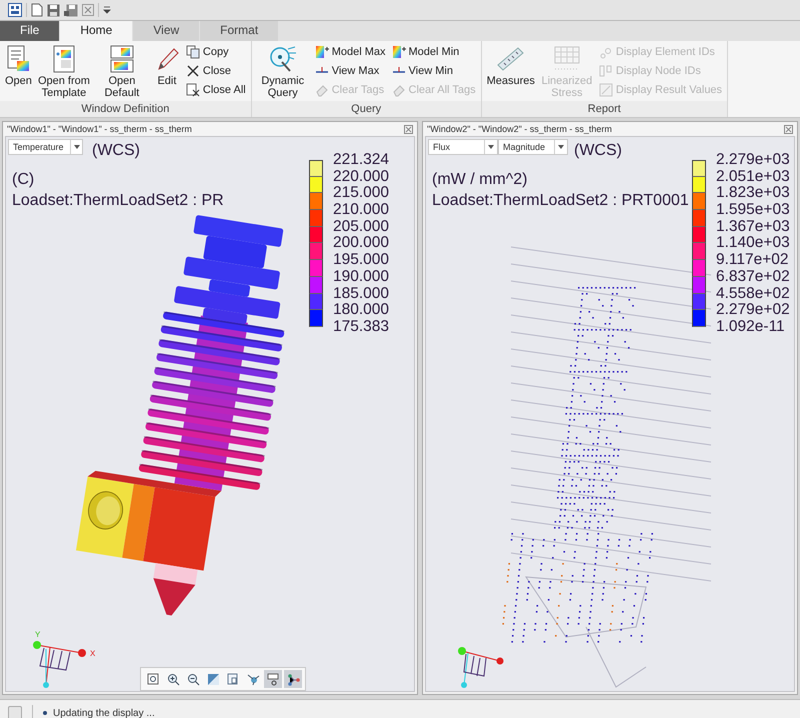  Describe the element at coordinates (434, 52) in the screenshot. I see `ribbon-button: Model Min` at that location.